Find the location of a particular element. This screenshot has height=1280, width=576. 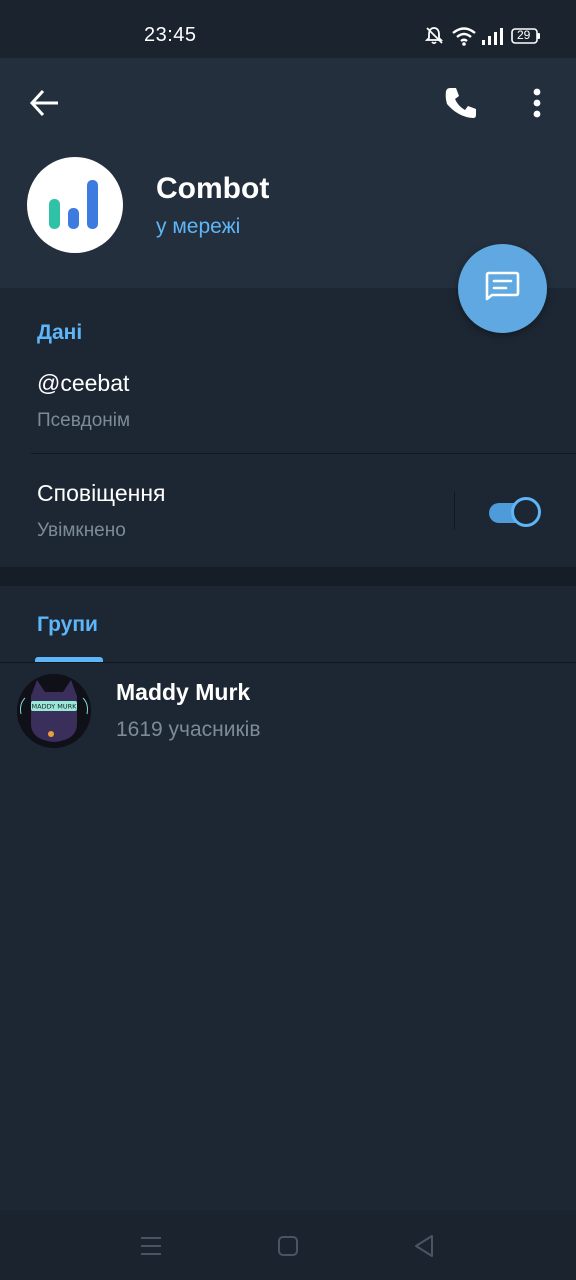

more-options-button is located at coordinates (537, 103).